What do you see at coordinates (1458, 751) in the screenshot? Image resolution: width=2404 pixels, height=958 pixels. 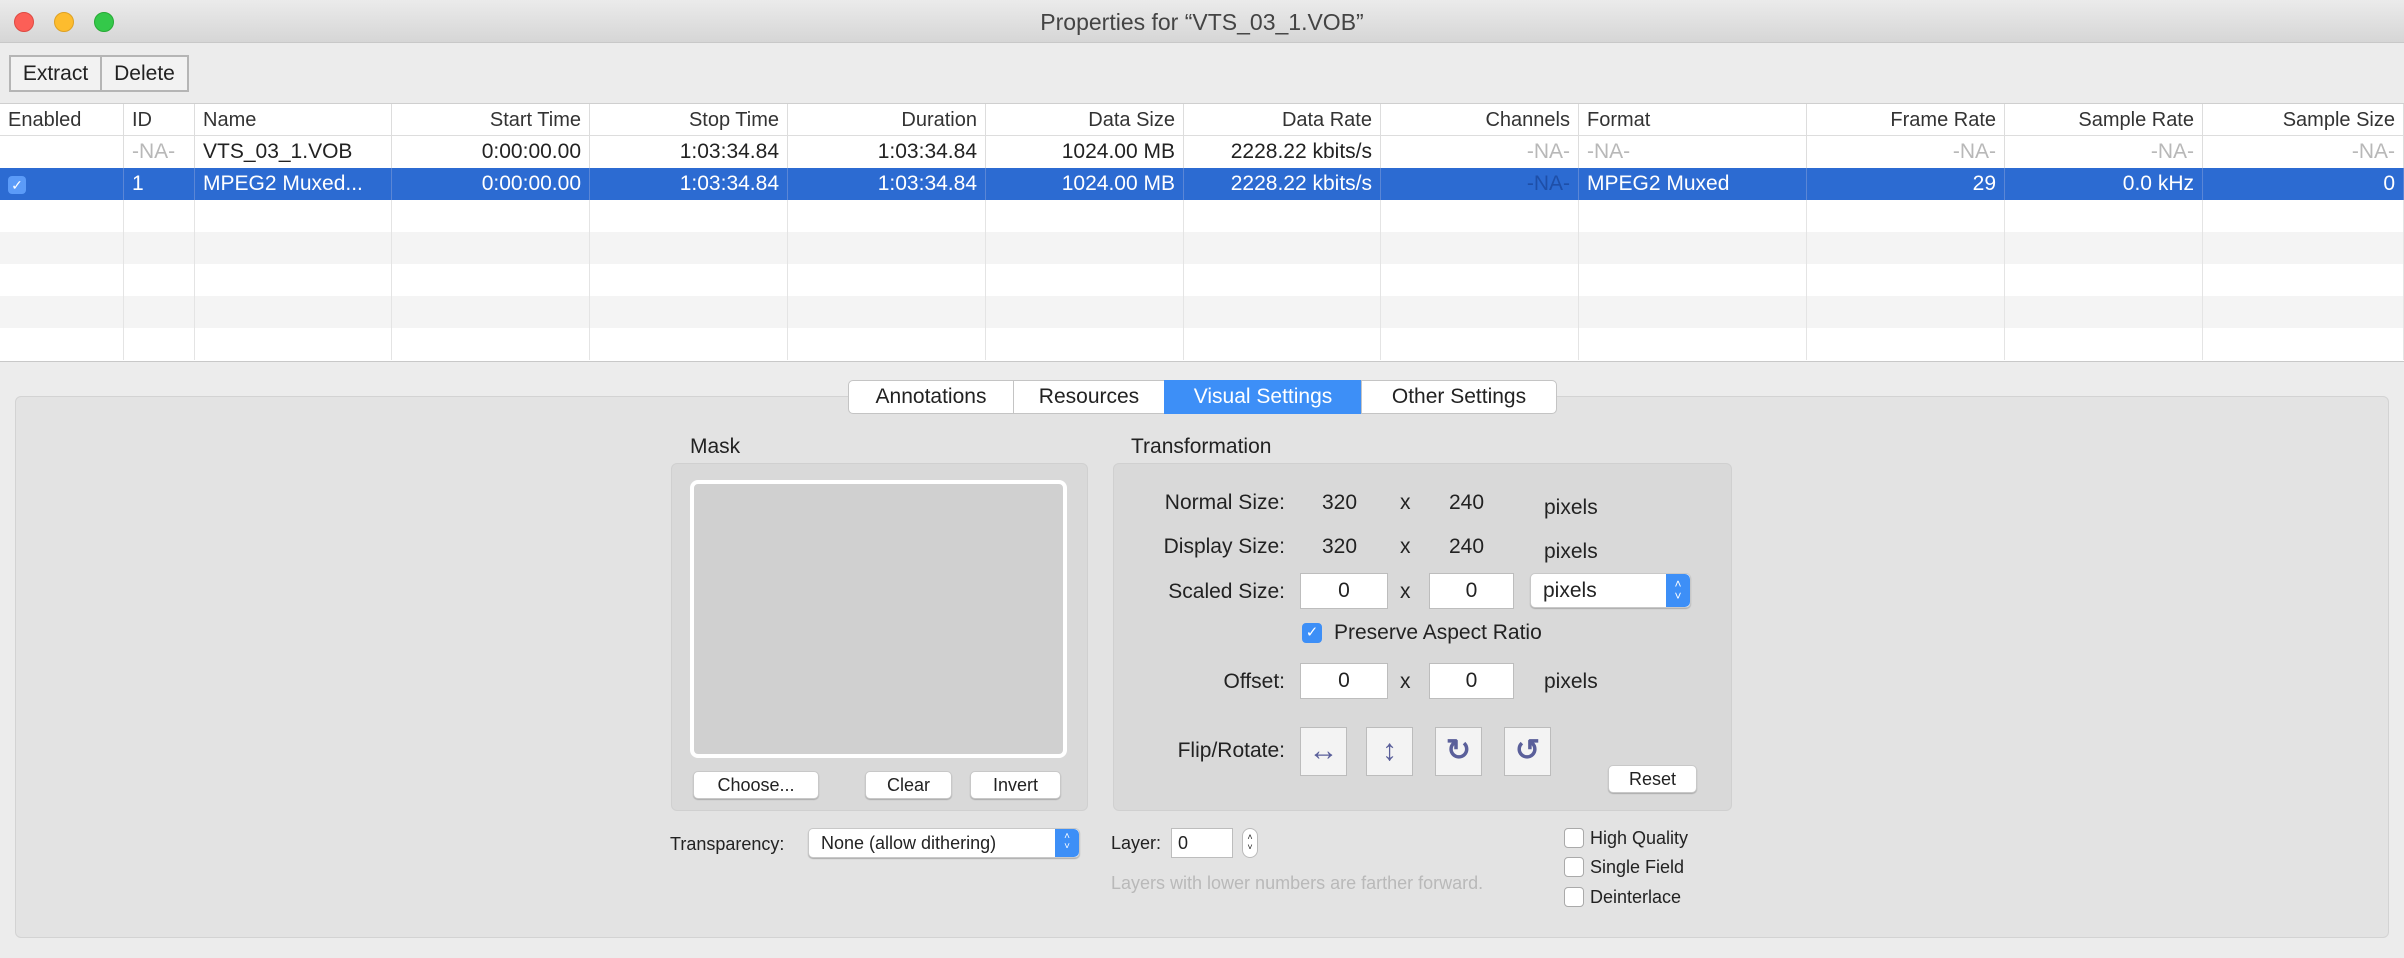 I see `rotate-clockwise-icon: ↻` at bounding box center [1458, 751].